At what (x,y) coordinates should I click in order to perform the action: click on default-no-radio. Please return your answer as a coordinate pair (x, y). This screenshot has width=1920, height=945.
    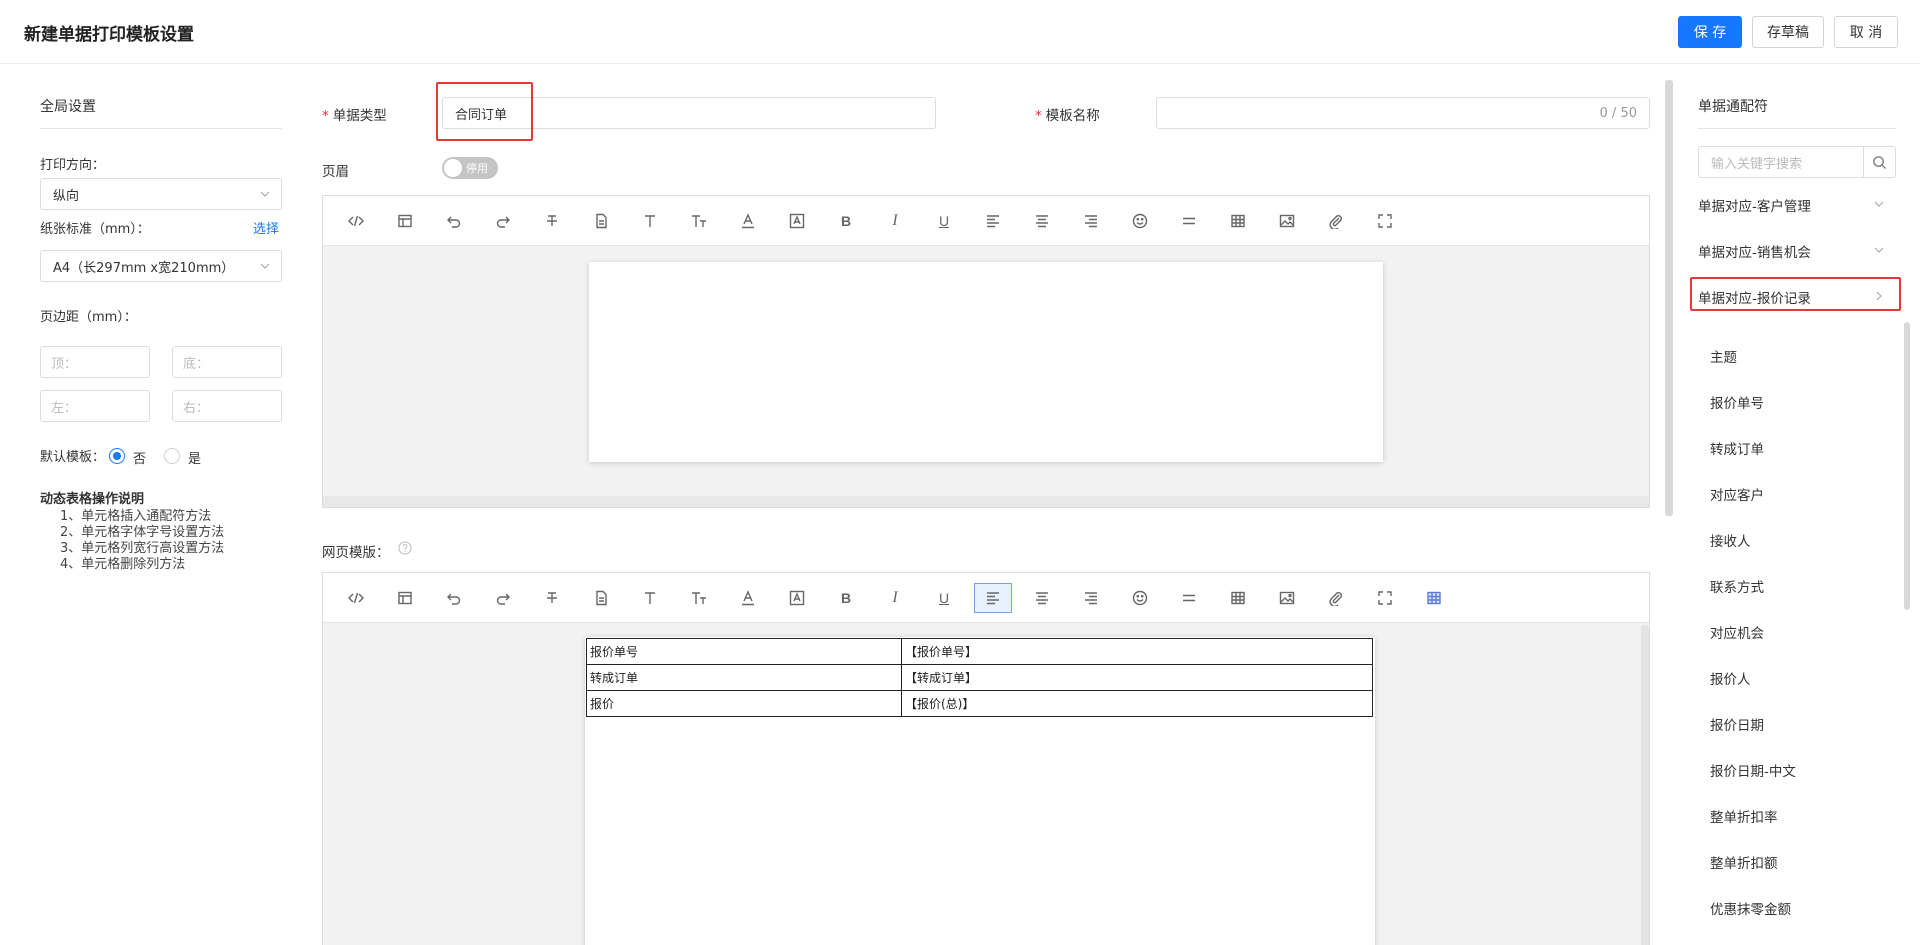
    Looking at the image, I should click on (117, 456).